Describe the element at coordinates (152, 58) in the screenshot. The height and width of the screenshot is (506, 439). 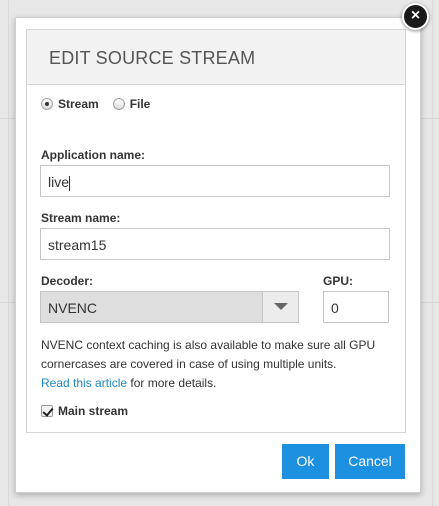
I see `dialog-title: EDIT SOURCE STREAM` at that location.